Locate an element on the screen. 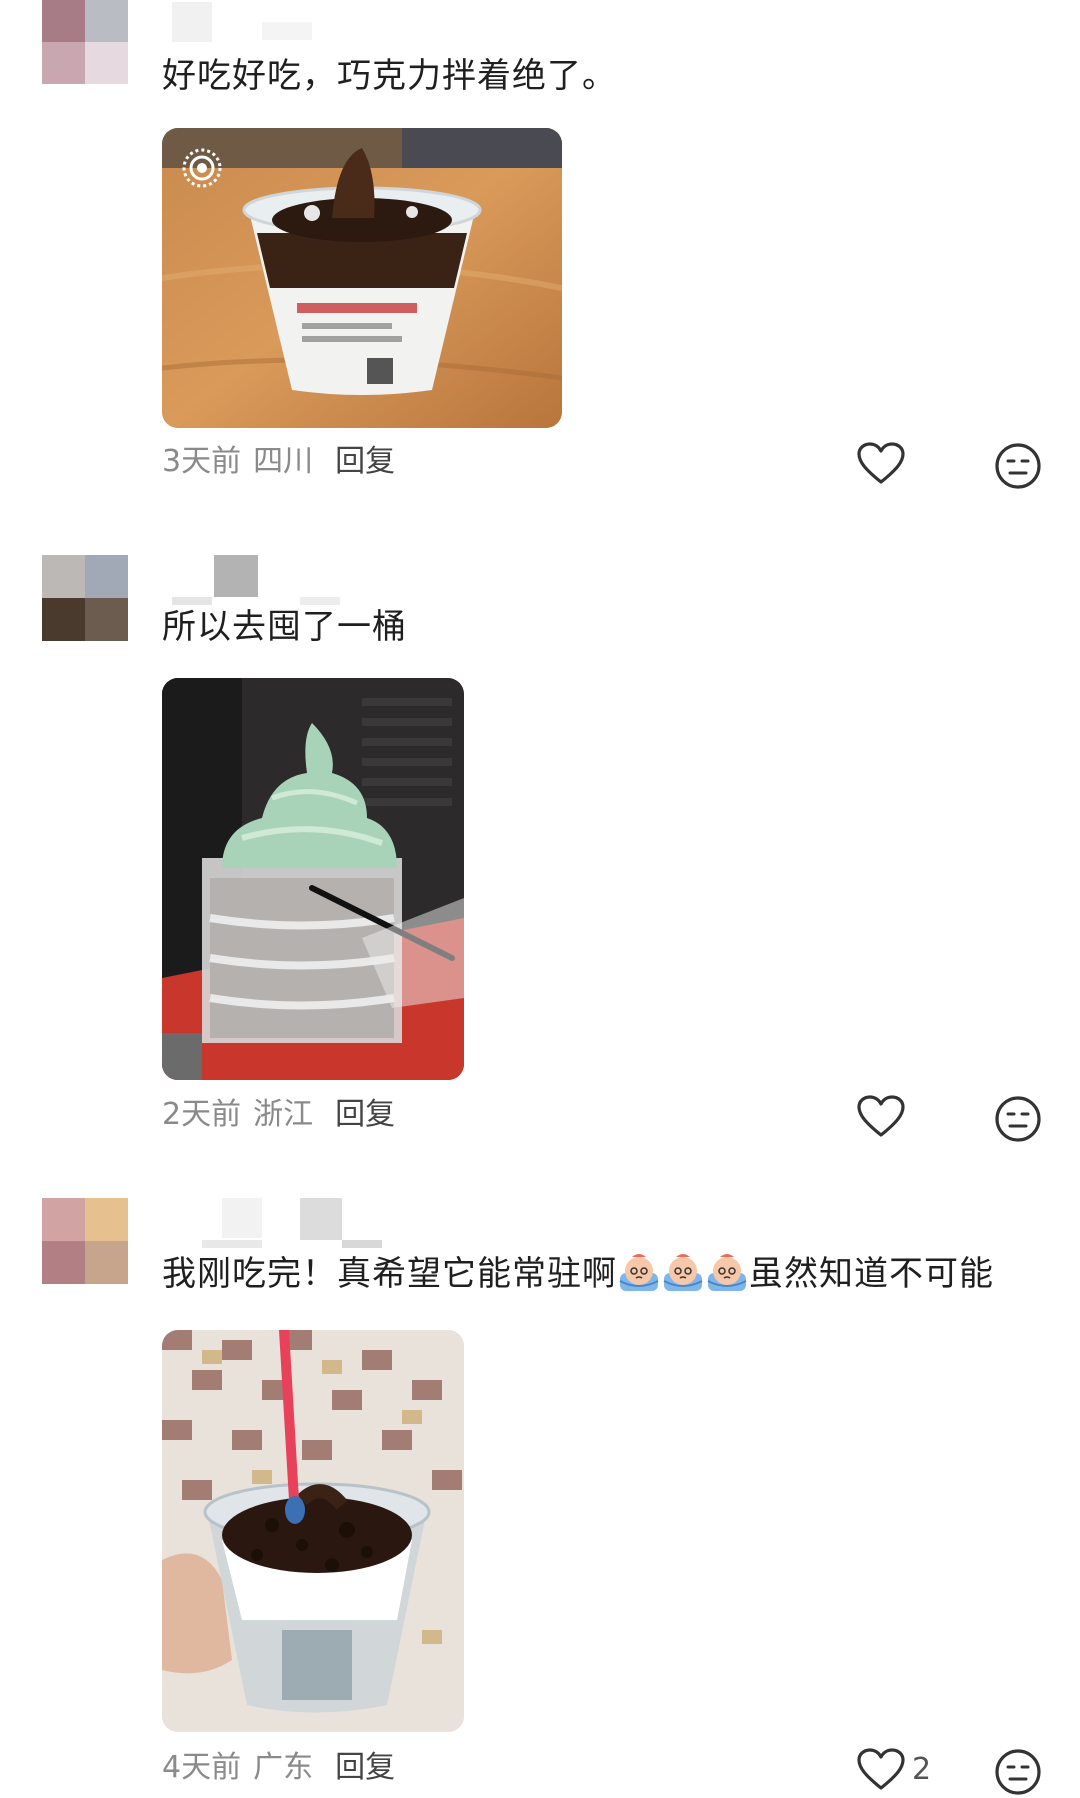 The image size is (1080, 1798). comment-region: 广东 is located at coordinates (283, 1767).